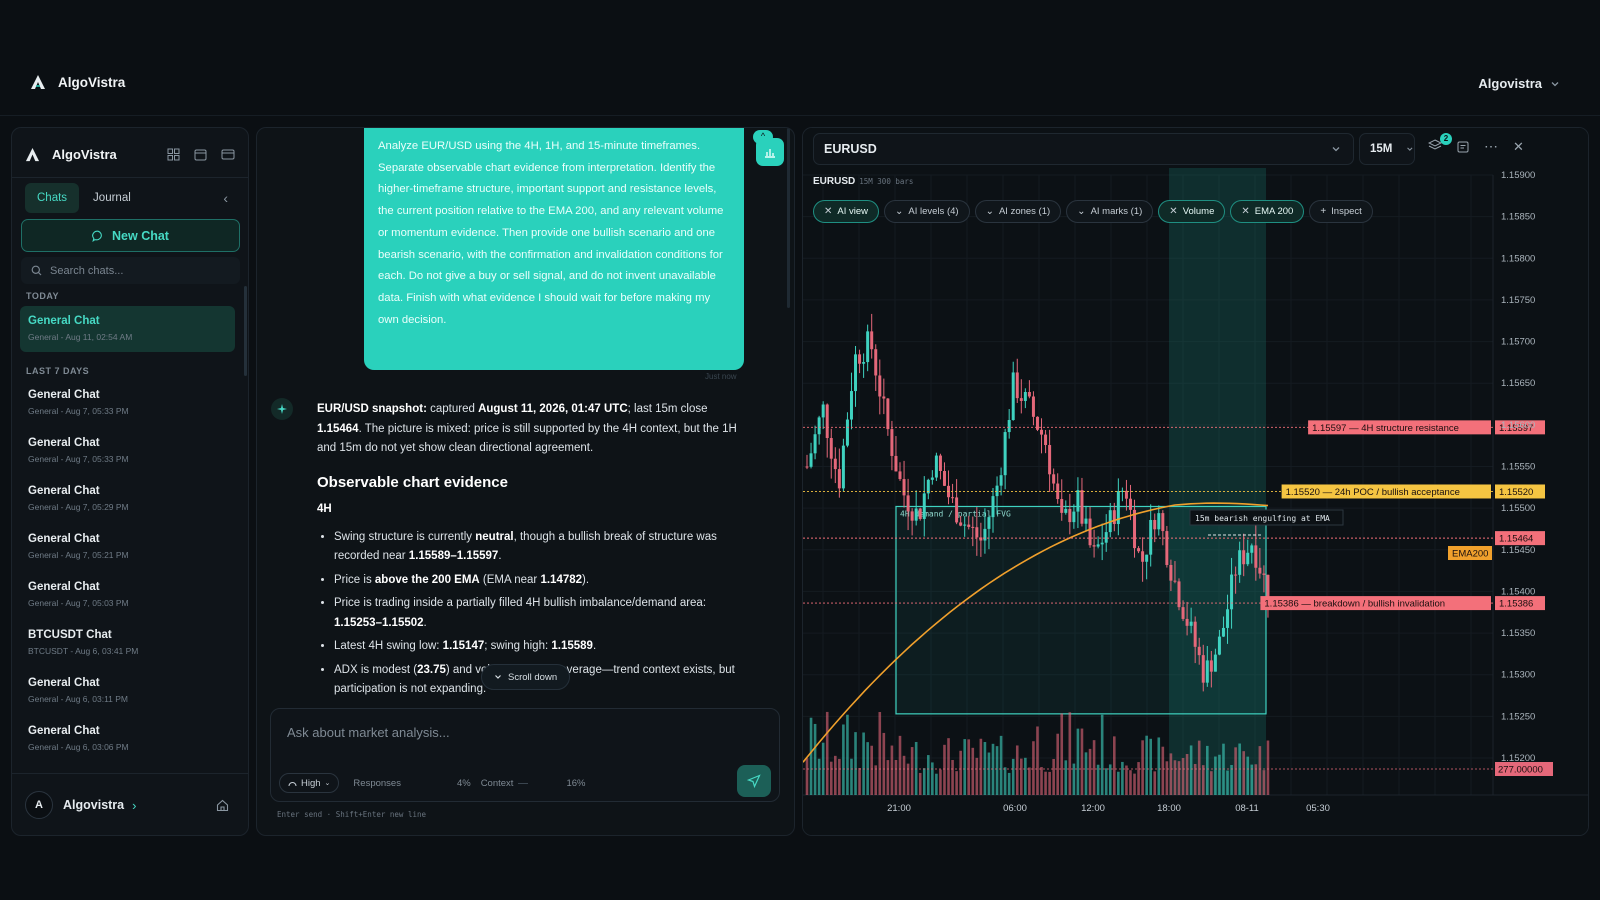  Describe the element at coordinates (173, 154) in the screenshot. I see `grid-icon` at that location.